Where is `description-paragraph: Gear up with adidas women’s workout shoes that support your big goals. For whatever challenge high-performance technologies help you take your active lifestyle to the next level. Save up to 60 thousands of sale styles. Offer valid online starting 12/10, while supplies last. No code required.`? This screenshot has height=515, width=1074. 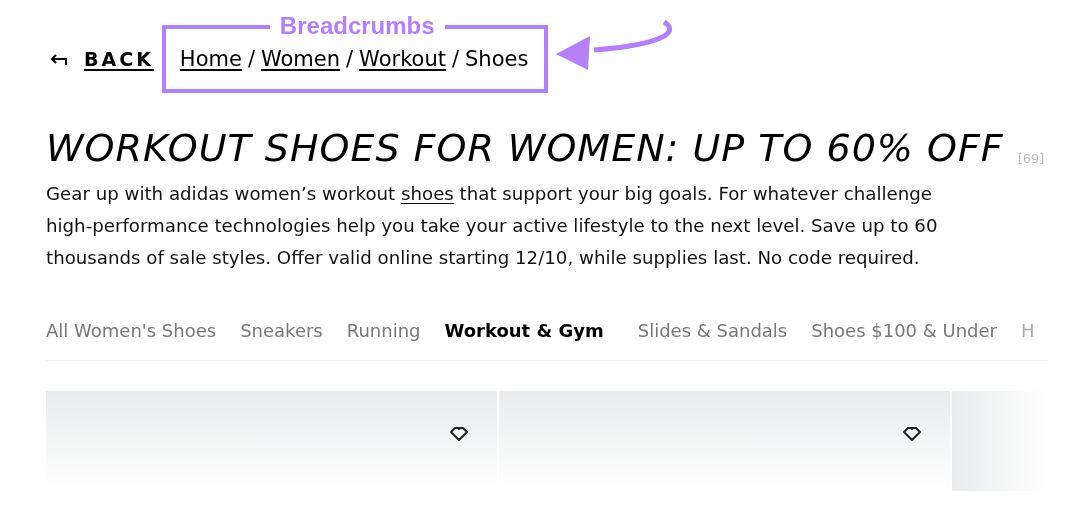 description-paragraph: Gear up with adidas women’s workout shoes that support your big goals. For whatever challenge high-performance technologies help you take your active lifestyle to the next level. Save up to 60 thousands of sale styles. Offer valid online starting 12/10, while supplies last. No code required. is located at coordinates (492, 226).